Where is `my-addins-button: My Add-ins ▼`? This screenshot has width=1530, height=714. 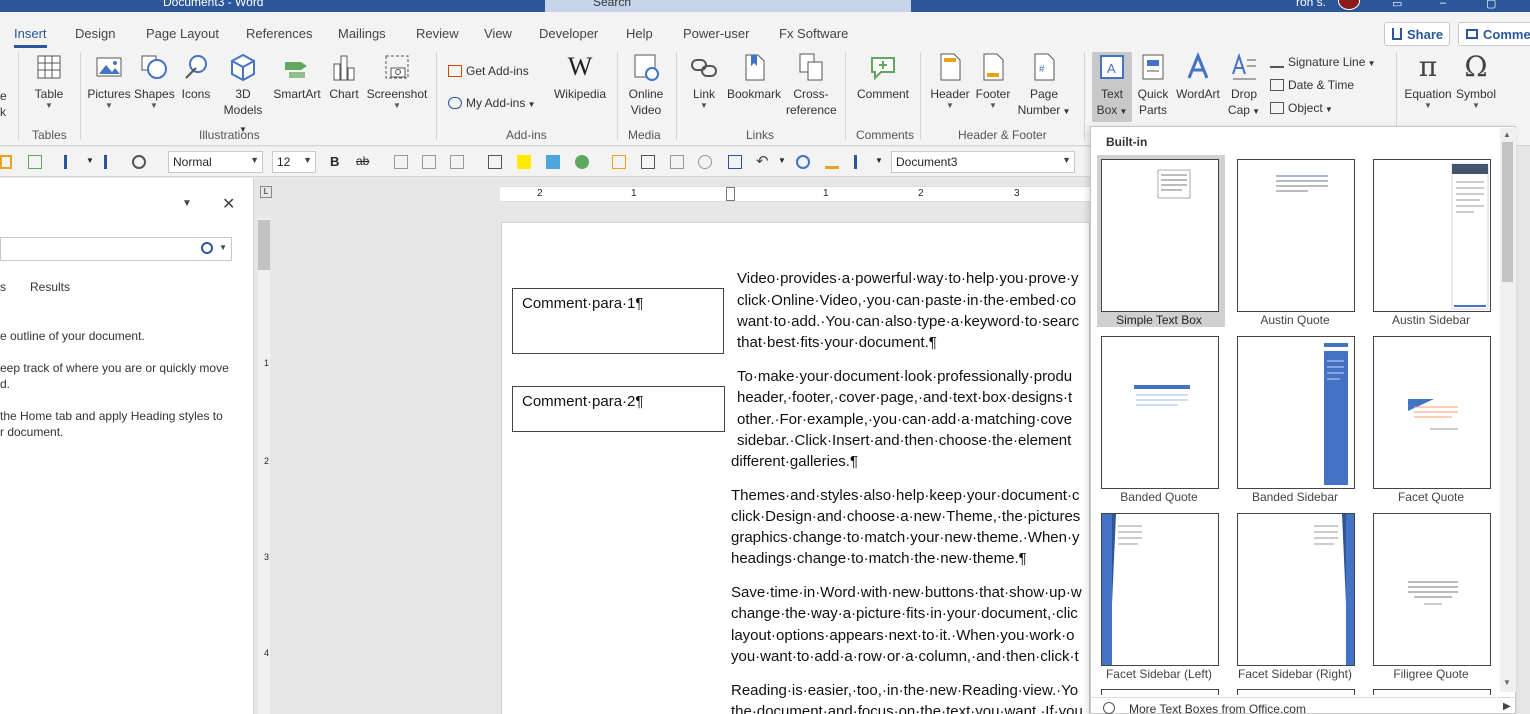 my-addins-button: My Add-ins ▼ is located at coordinates (492, 103).